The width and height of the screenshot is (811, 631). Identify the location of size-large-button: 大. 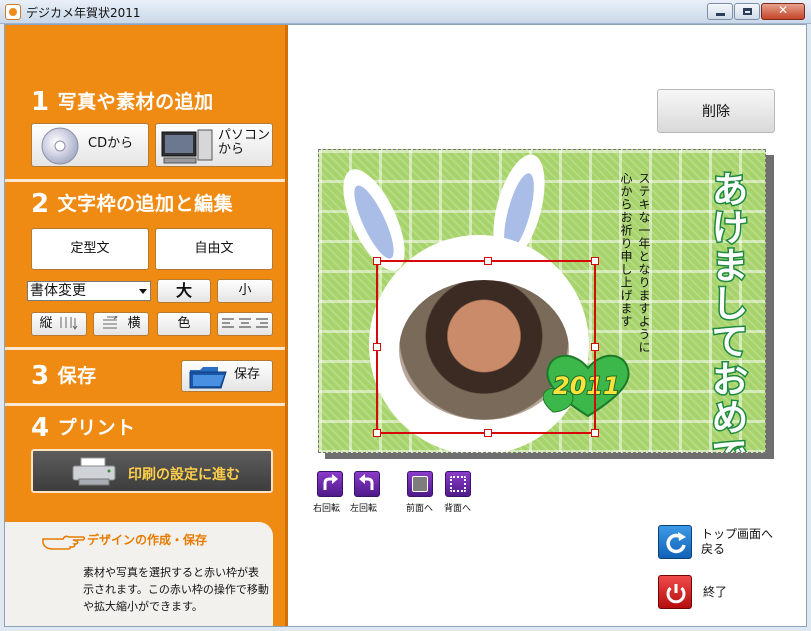
(184, 291).